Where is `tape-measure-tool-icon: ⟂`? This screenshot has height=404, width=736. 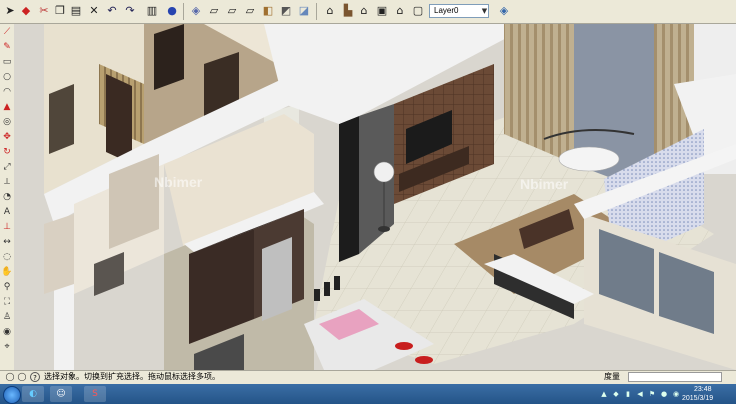
tape-measure-tool-icon: ⟂ is located at coordinates (7, 182).